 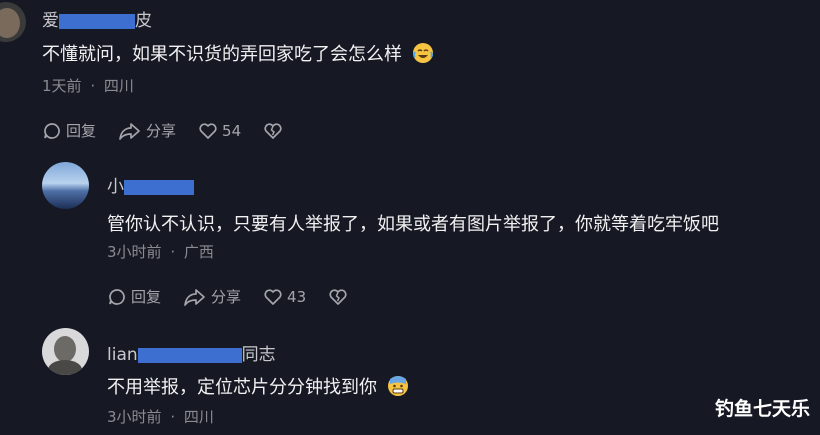 What do you see at coordinates (115, 187) in the screenshot?
I see `username-prefix: 小` at bounding box center [115, 187].